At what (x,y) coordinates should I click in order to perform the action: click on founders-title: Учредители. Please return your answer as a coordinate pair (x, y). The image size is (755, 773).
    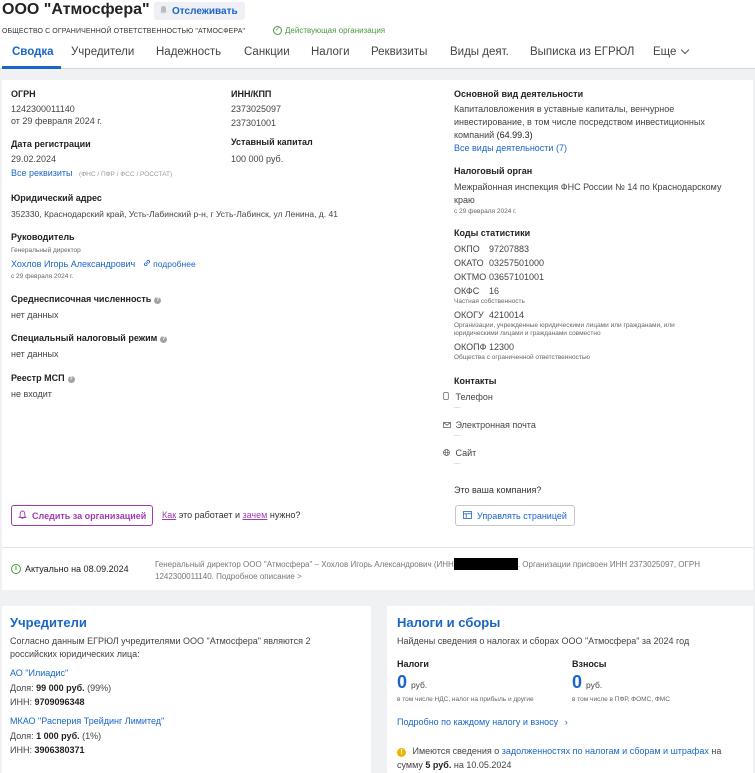
    Looking at the image, I should click on (48, 622).